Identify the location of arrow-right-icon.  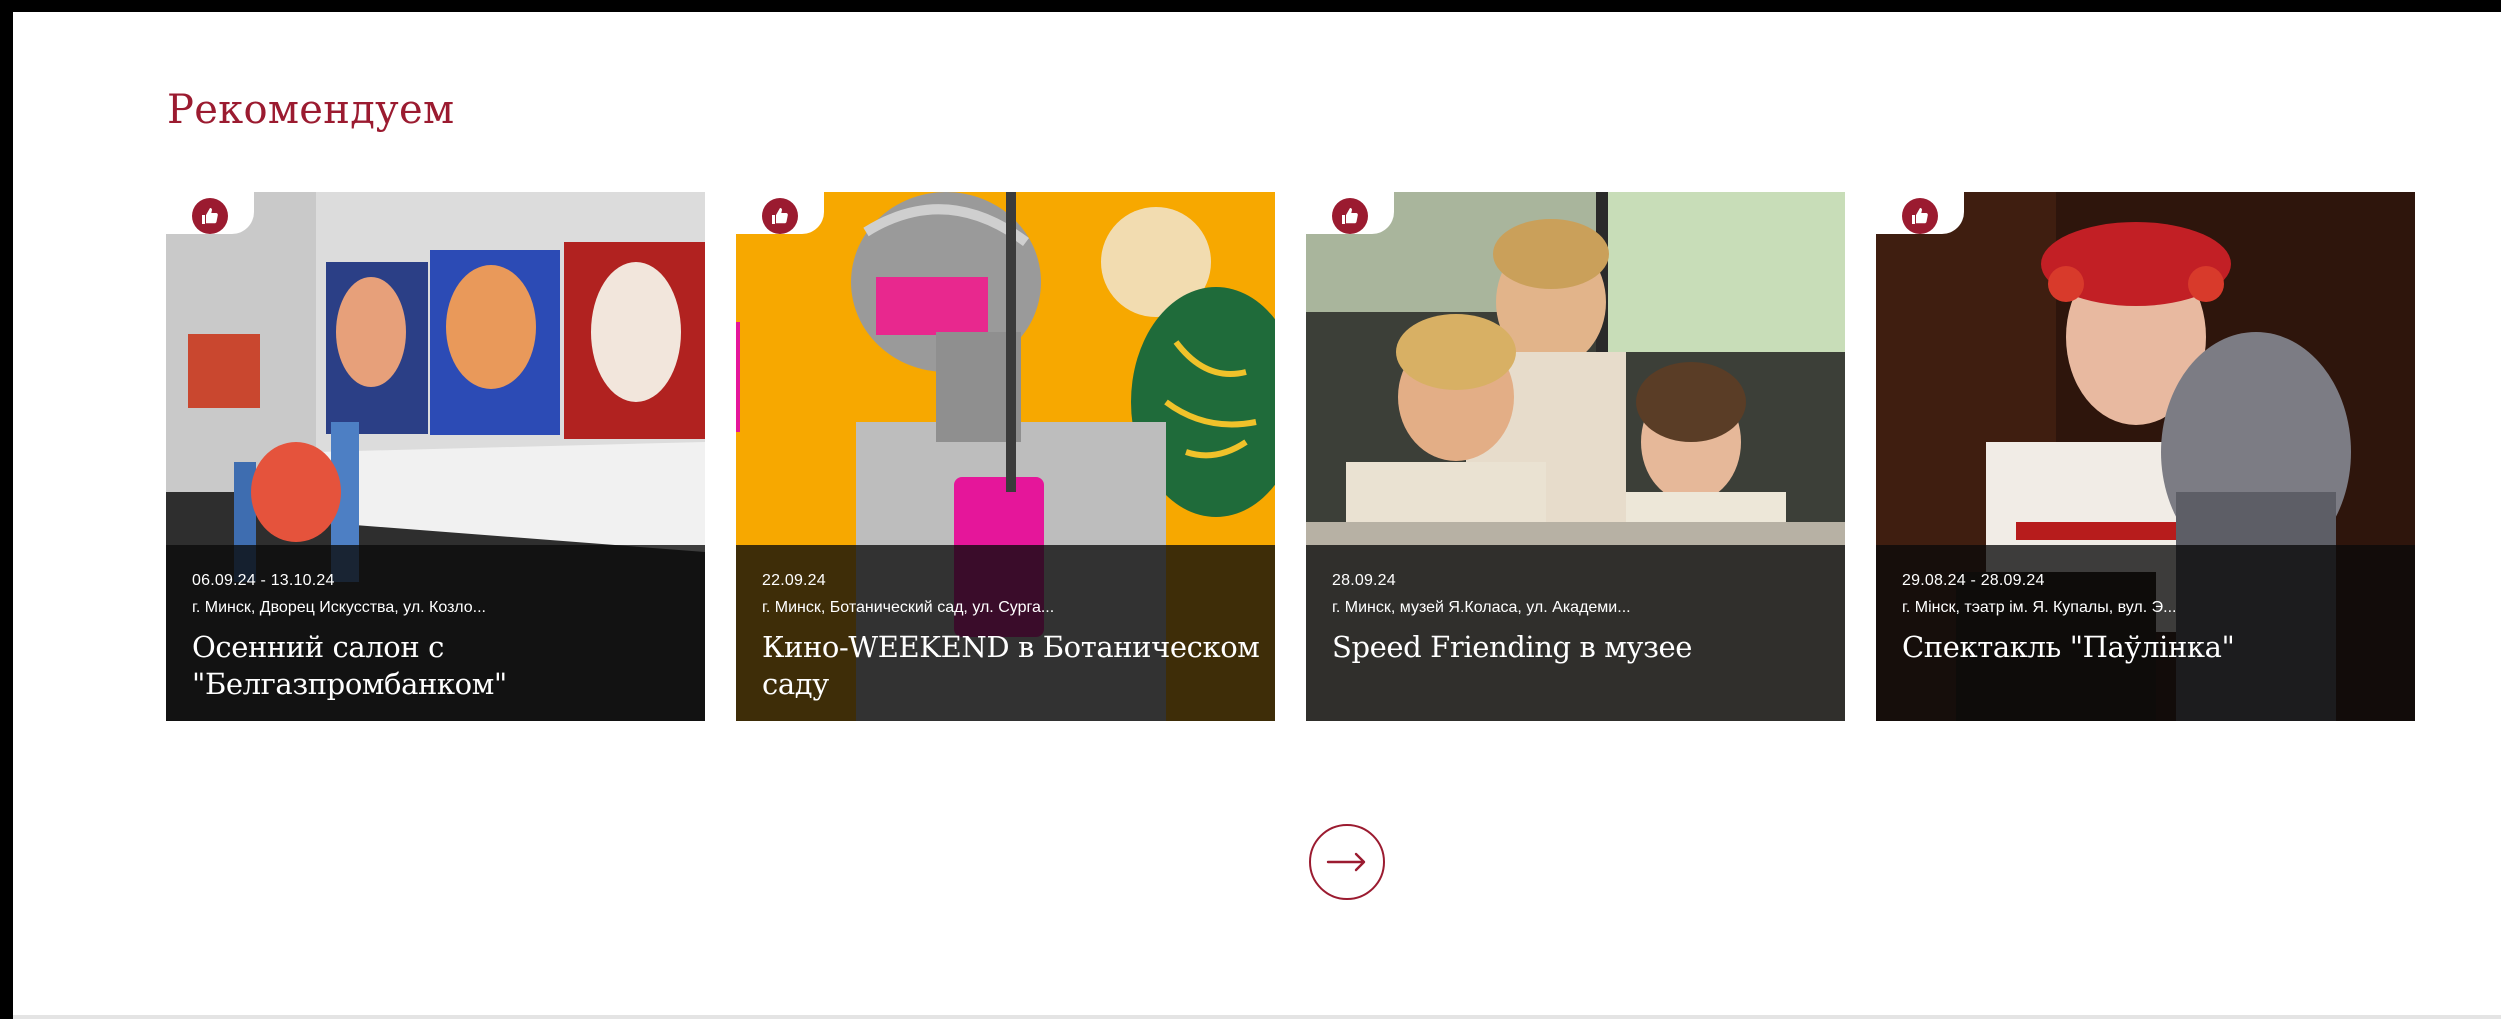
(1346, 862).